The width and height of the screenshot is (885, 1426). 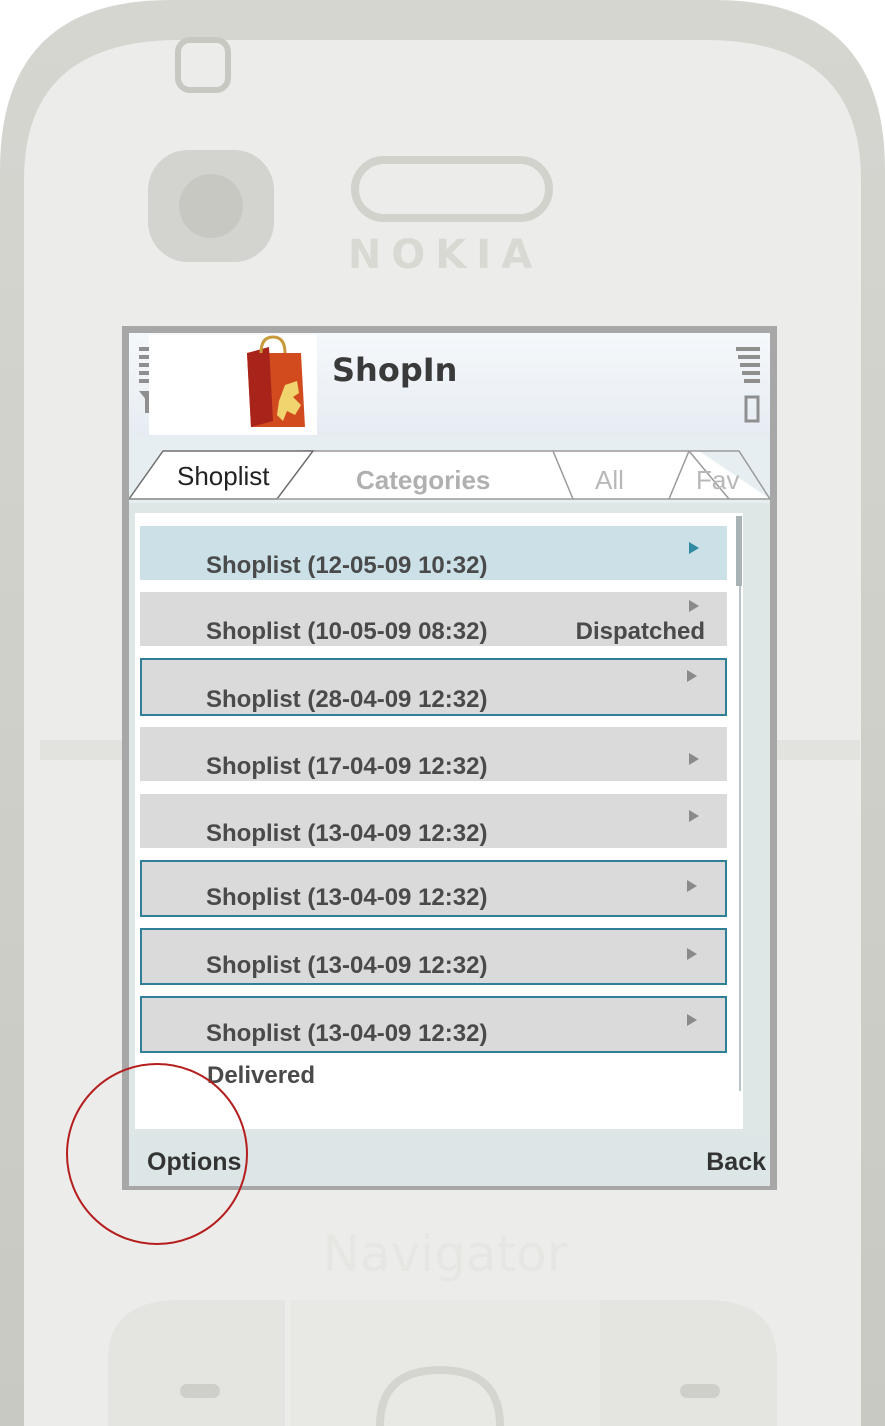 What do you see at coordinates (223, 476) in the screenshot?
I see `tab-shoplist: Shoplist` at bounding box center [223, 476].